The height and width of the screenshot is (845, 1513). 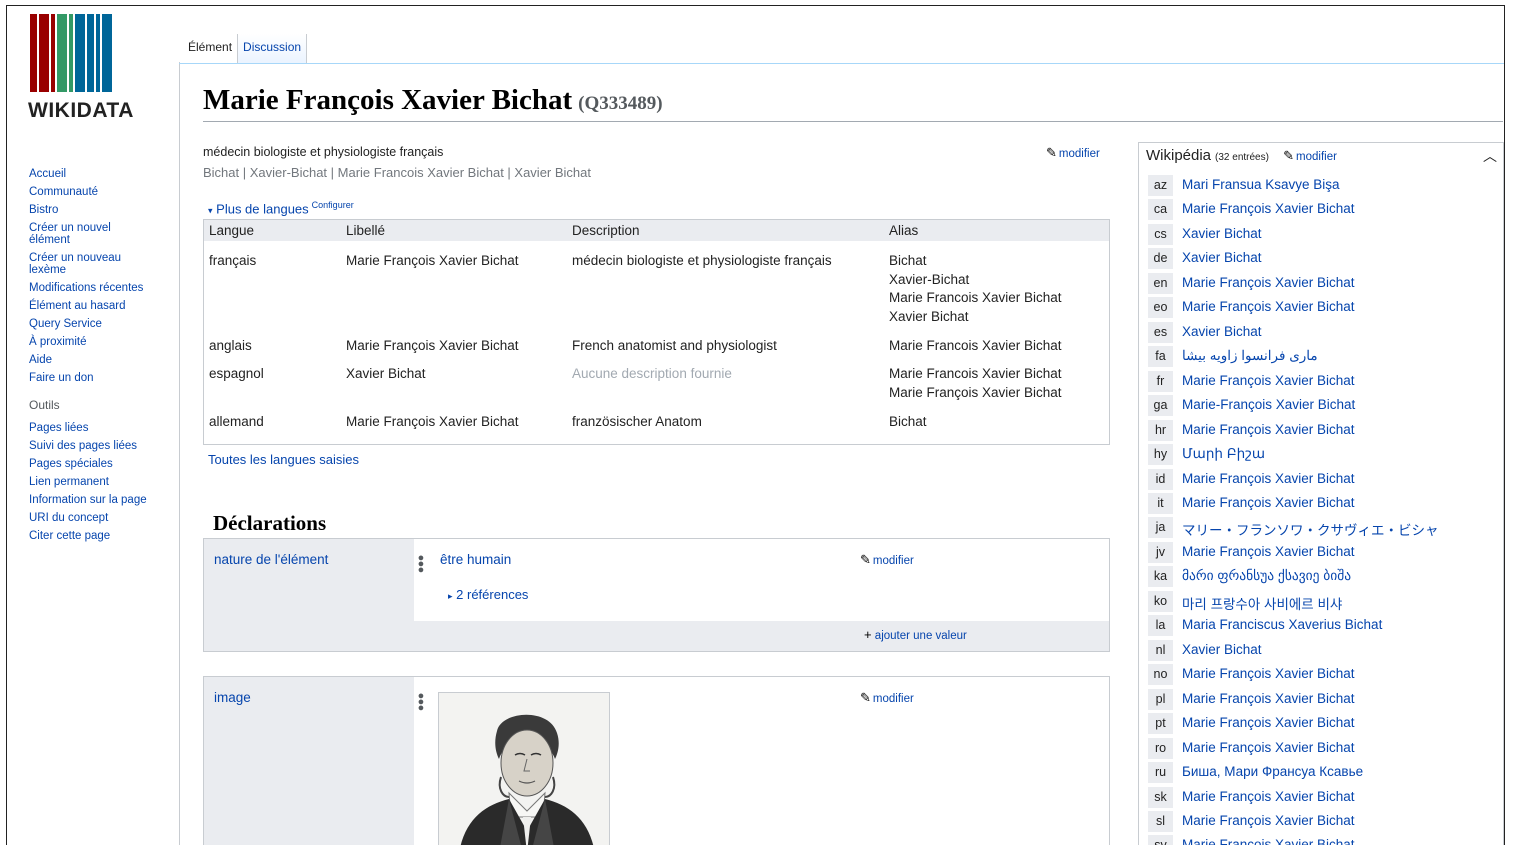 I want to click on sitelink-language-code: fa, so click(x=1160, y=357).